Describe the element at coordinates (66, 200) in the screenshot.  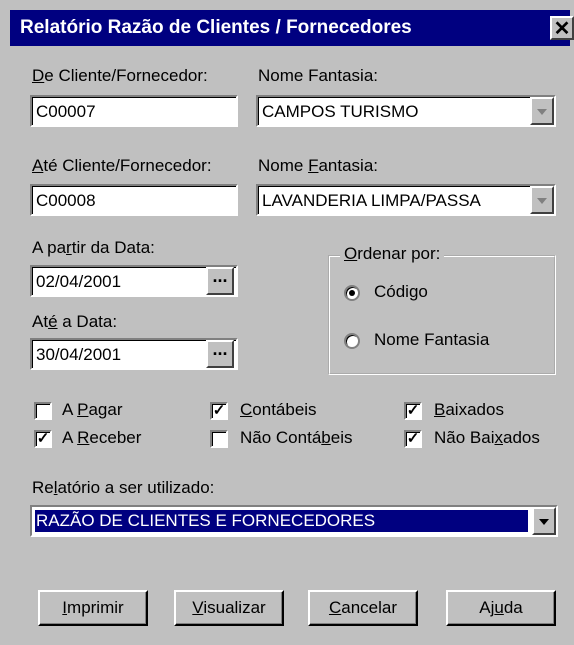
I see `to-client-code-value: C00008` at that location.